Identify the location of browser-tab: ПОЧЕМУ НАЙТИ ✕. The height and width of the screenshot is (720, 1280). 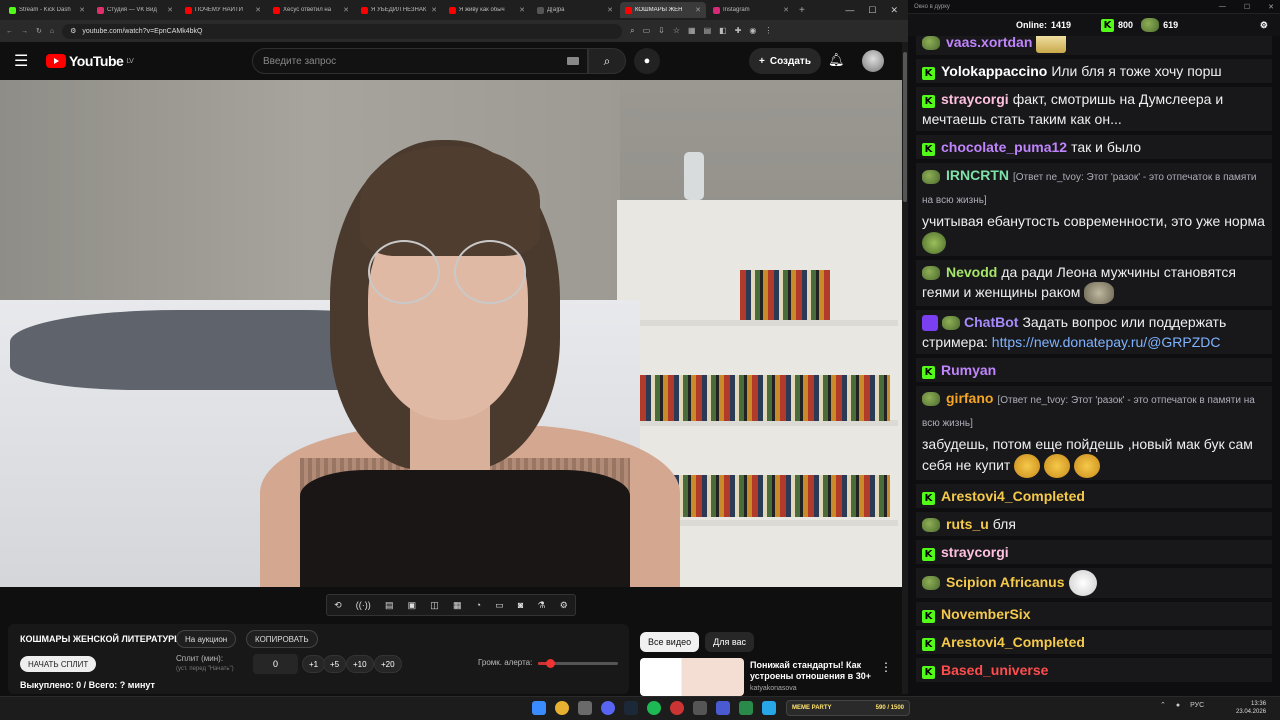
(223, 10).